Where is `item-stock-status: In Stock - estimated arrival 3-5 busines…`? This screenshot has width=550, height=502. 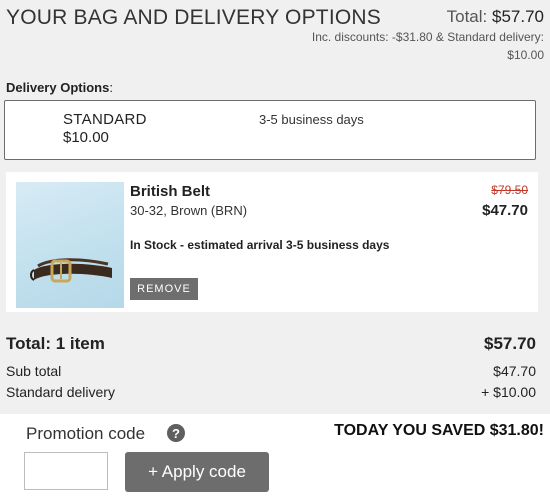
item-stock-status: In Stock - estimated arrival 3-5 busines… is located at coordinates (260, 245).